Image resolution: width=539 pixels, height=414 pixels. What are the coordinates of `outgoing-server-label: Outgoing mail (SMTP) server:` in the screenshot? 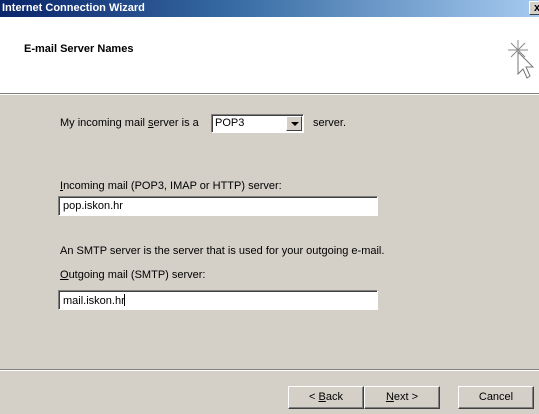 It's located at (133, 275).